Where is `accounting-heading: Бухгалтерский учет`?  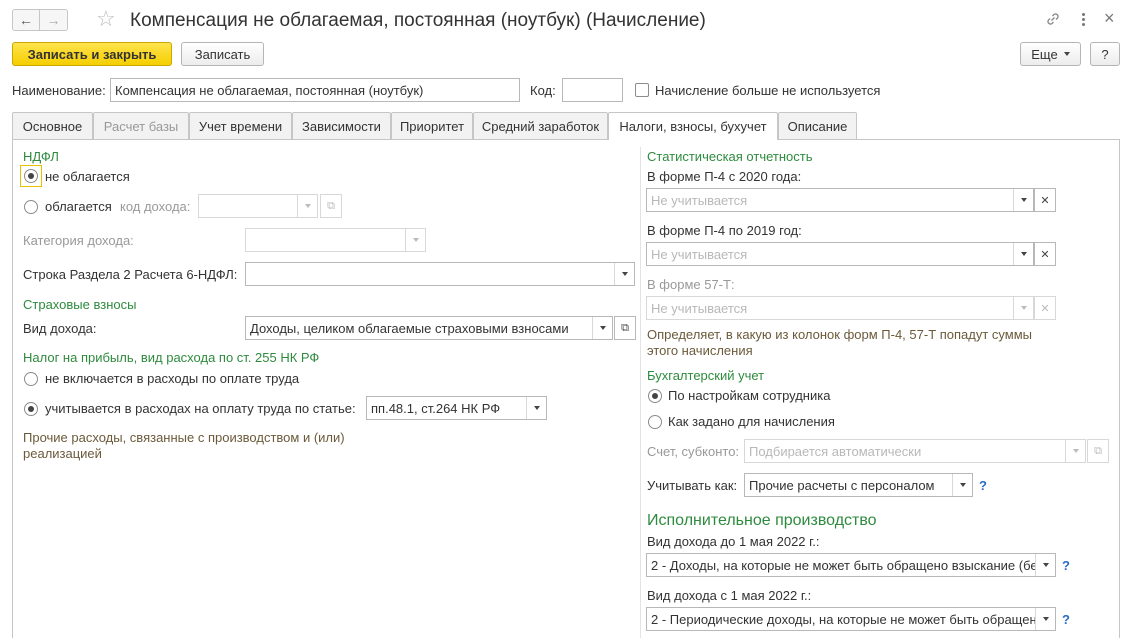 accounting-heading: Бухгалтерский учет is located at coordinates (706, 375).